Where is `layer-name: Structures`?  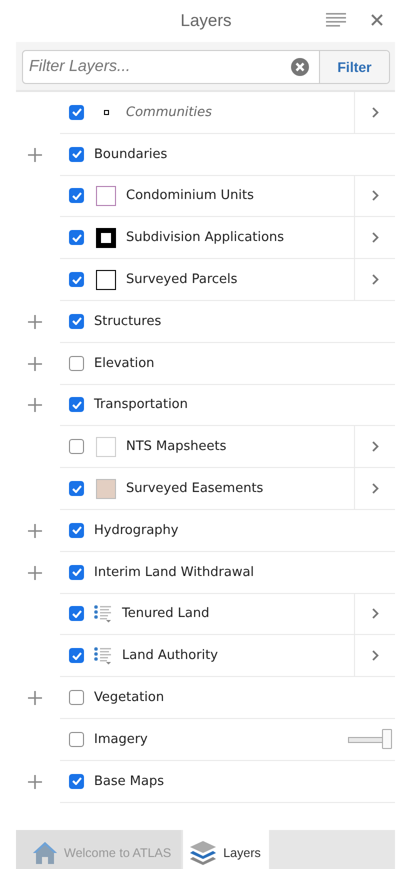
layer-name: Structures is located at coordinates (128, 321).